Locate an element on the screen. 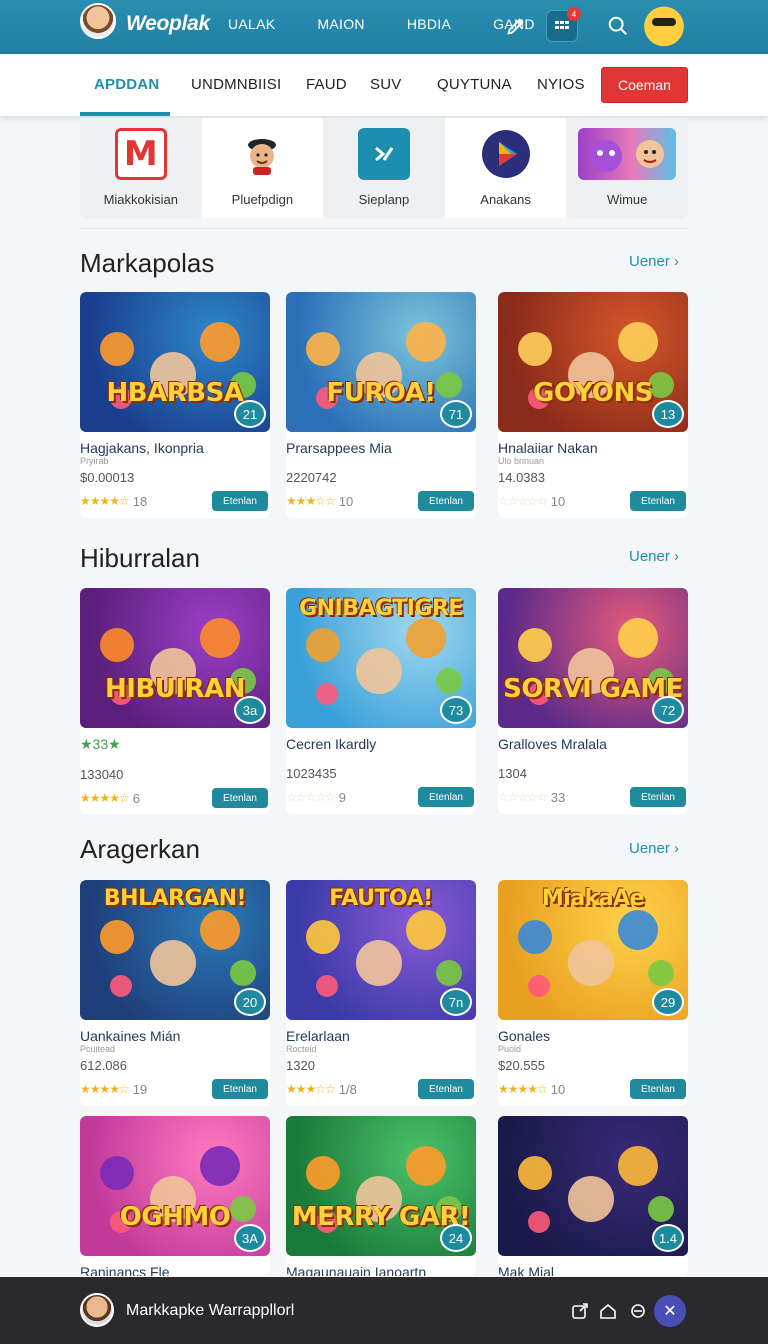  app-thumbnail: OGHMO 3A is located at coordinates (175, 1186).